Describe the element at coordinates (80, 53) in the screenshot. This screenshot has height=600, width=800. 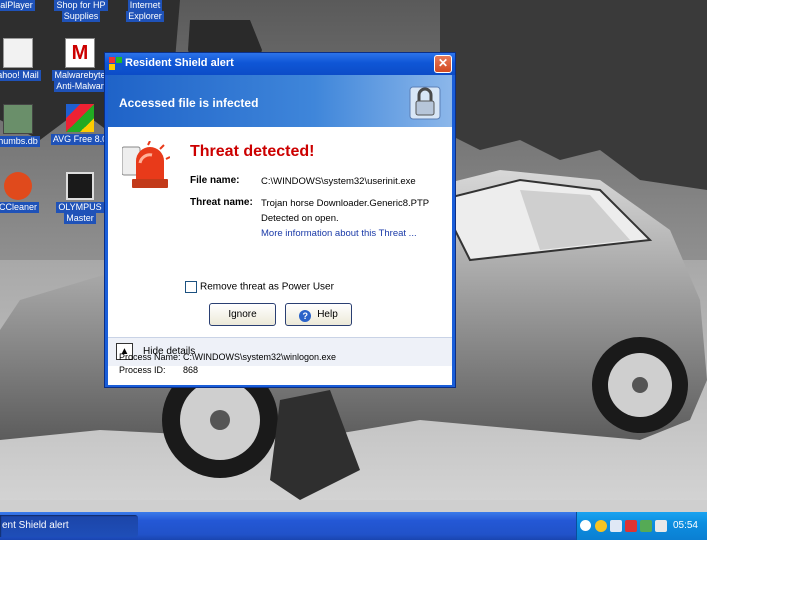
I see `malwarebytes-icon: M` at that location.